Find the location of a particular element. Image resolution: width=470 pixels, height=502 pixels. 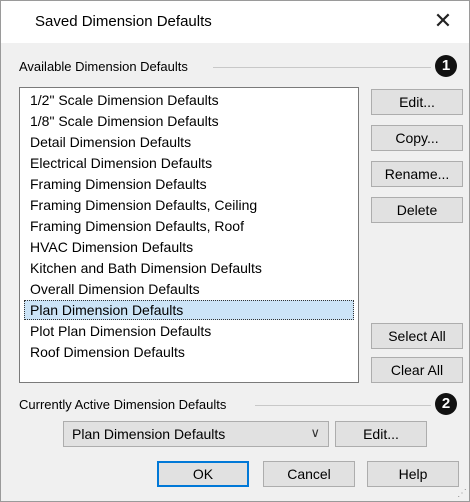

title-bar: Saved Dimension Defaults ✕ is located at coordinates (235, 22).